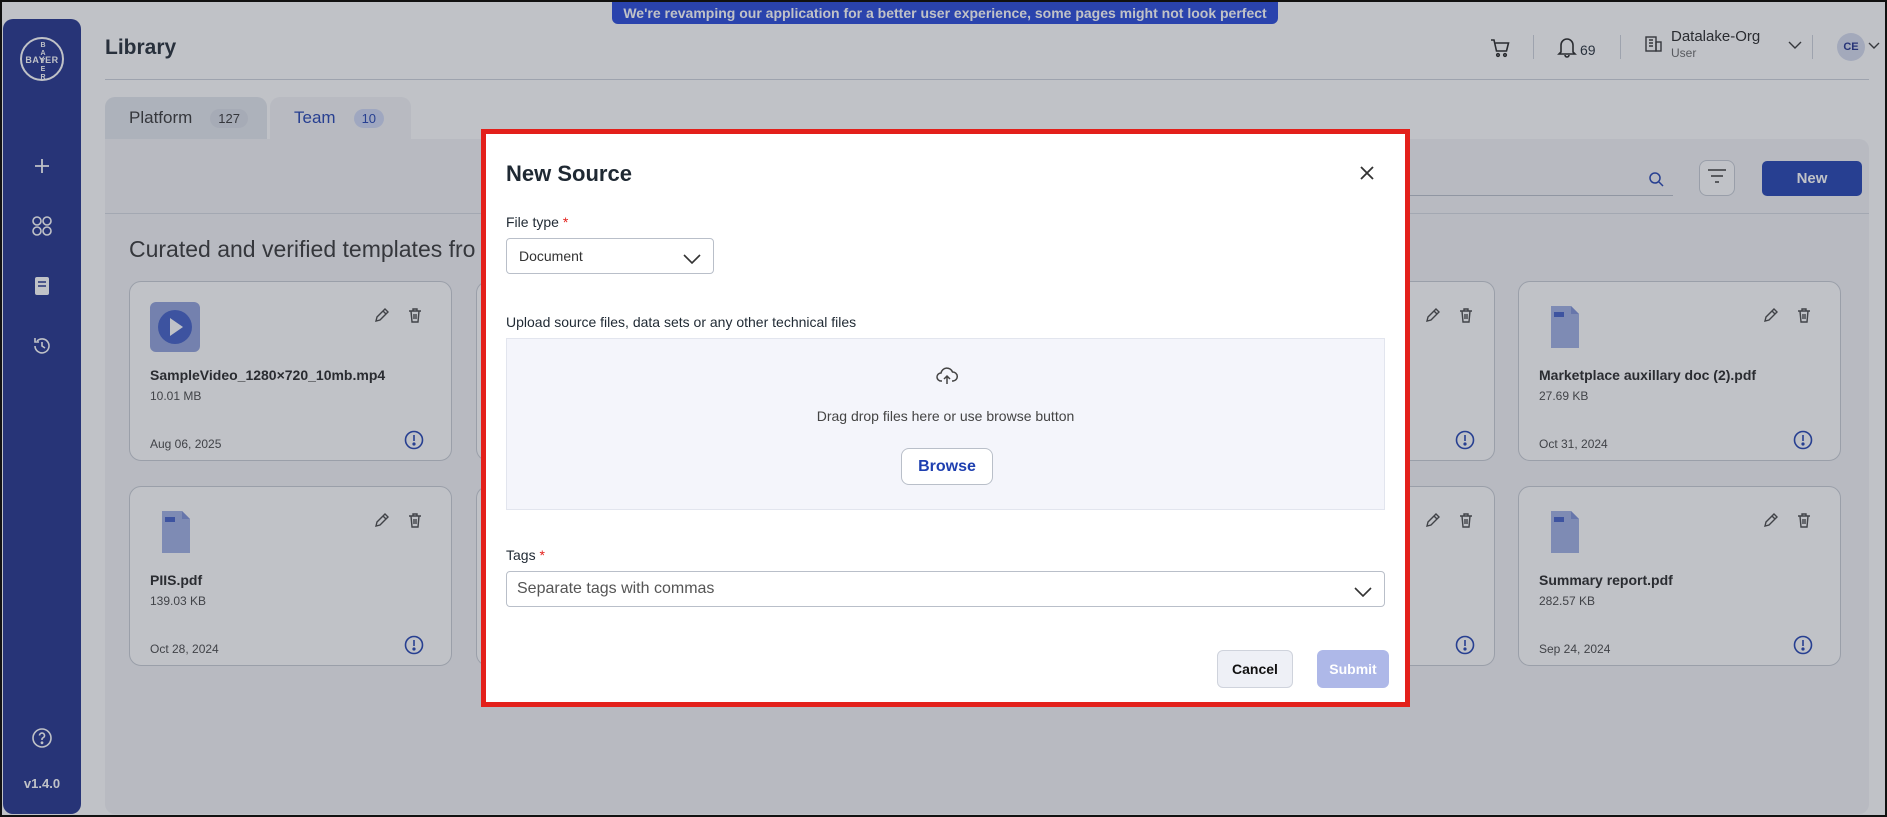  Describe the element at coordinates (947, 466) in the screenshot. I see `browse-button: Browse` at that location.